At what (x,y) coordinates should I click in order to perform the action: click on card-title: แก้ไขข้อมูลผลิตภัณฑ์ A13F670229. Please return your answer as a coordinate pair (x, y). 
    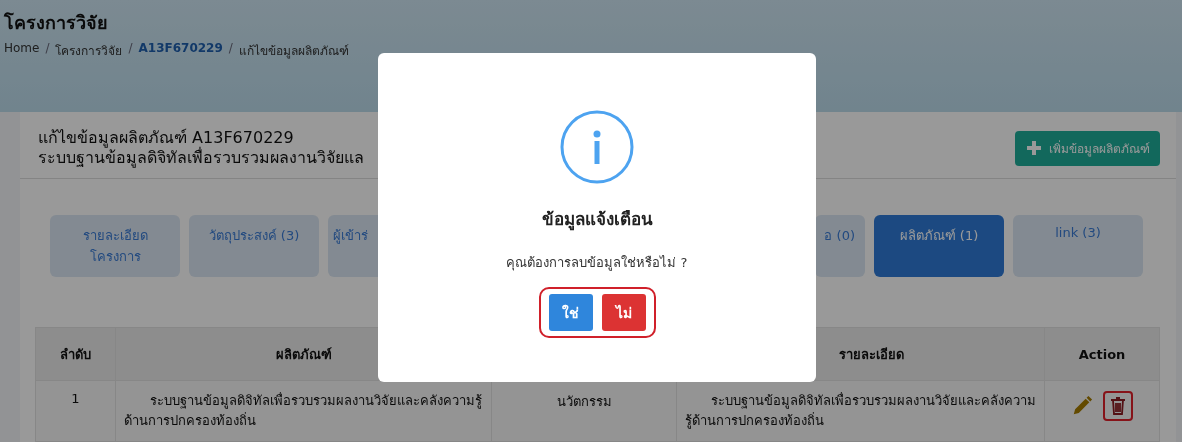
    Looking at the image, I should click on (166, 138).